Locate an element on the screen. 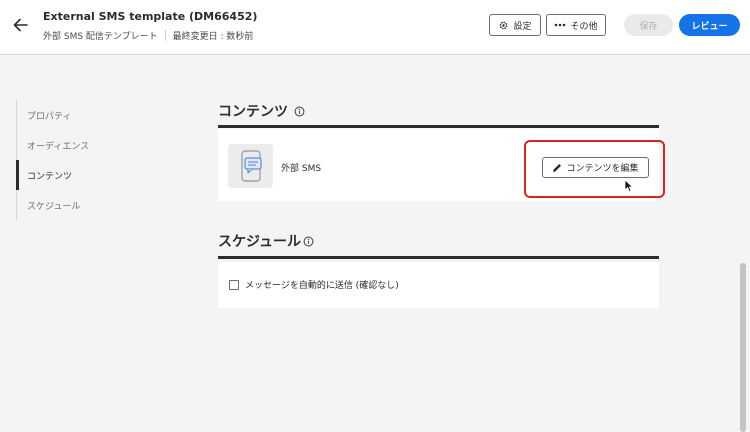  template-type-label: 外部 SMS 配信テンプレート is located at coordinates (100, 37).